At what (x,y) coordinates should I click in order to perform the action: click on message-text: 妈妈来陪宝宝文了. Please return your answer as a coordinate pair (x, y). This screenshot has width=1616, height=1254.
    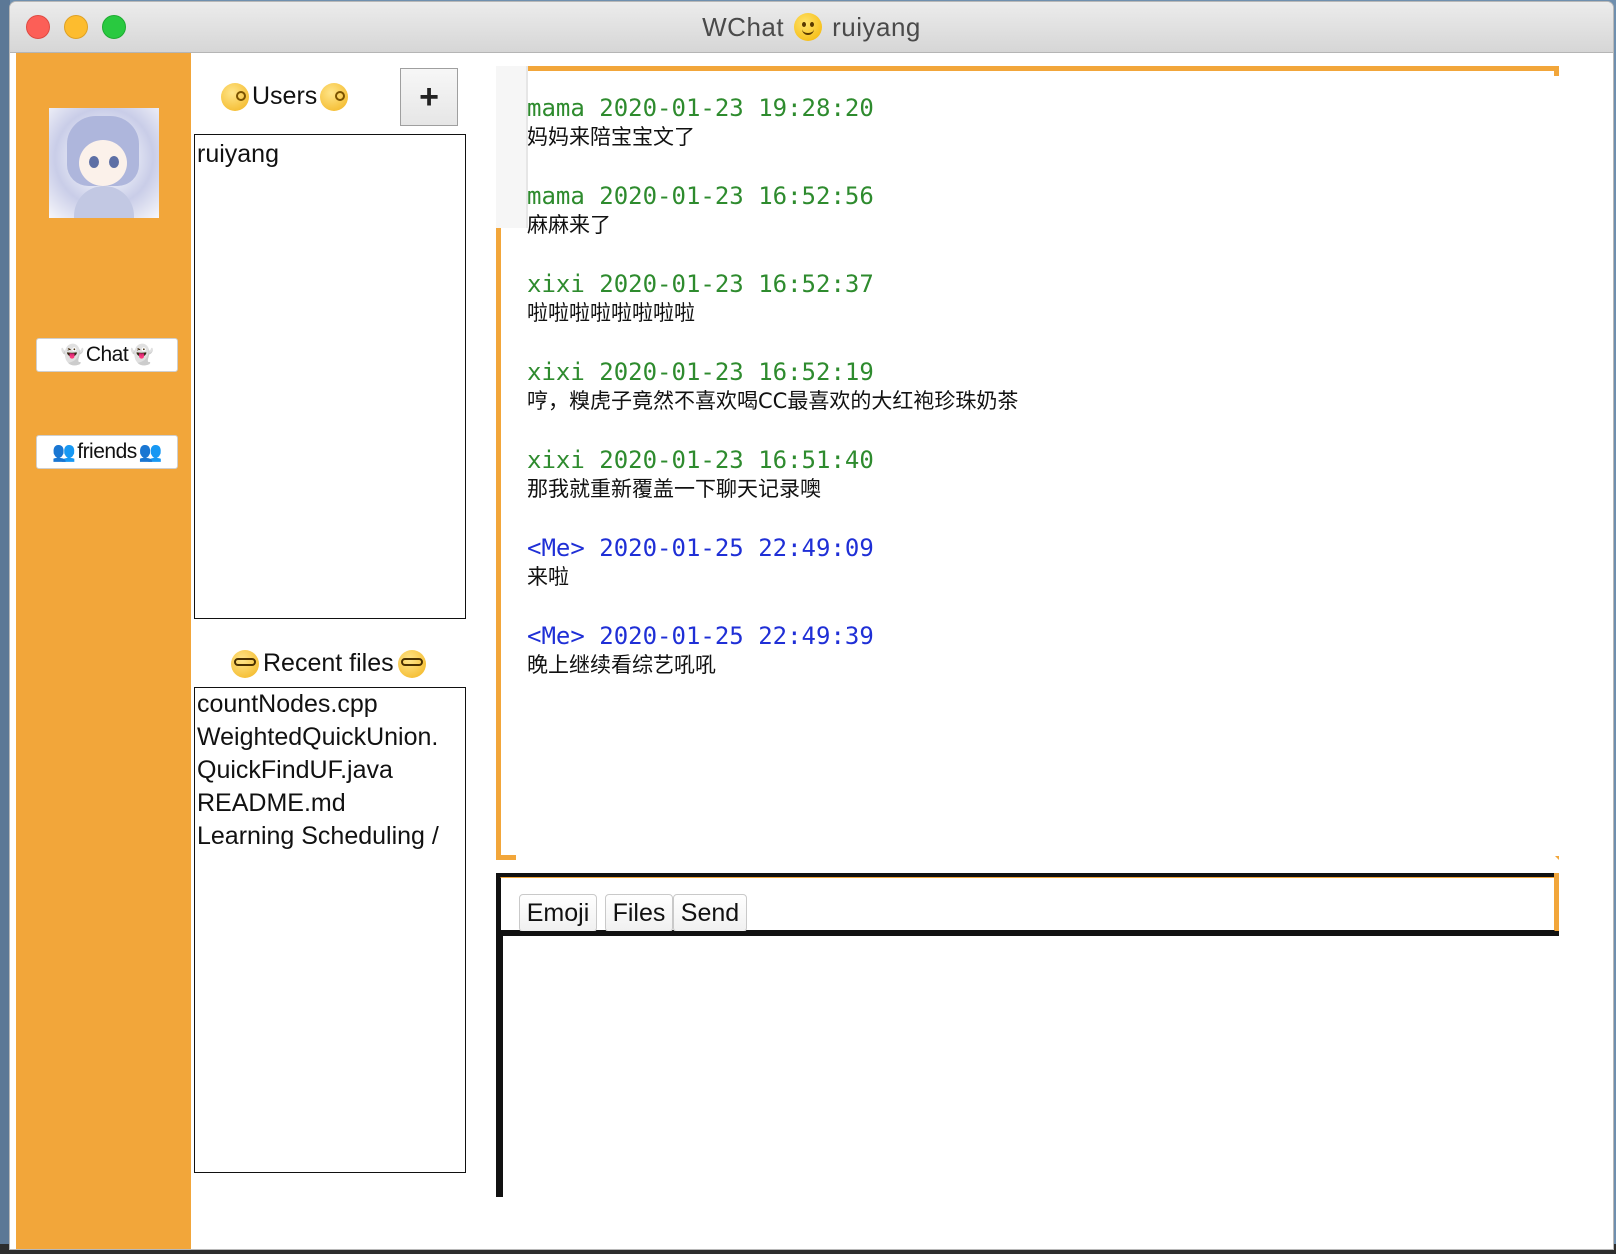
    Looking at the image, I should click on (611, 137).